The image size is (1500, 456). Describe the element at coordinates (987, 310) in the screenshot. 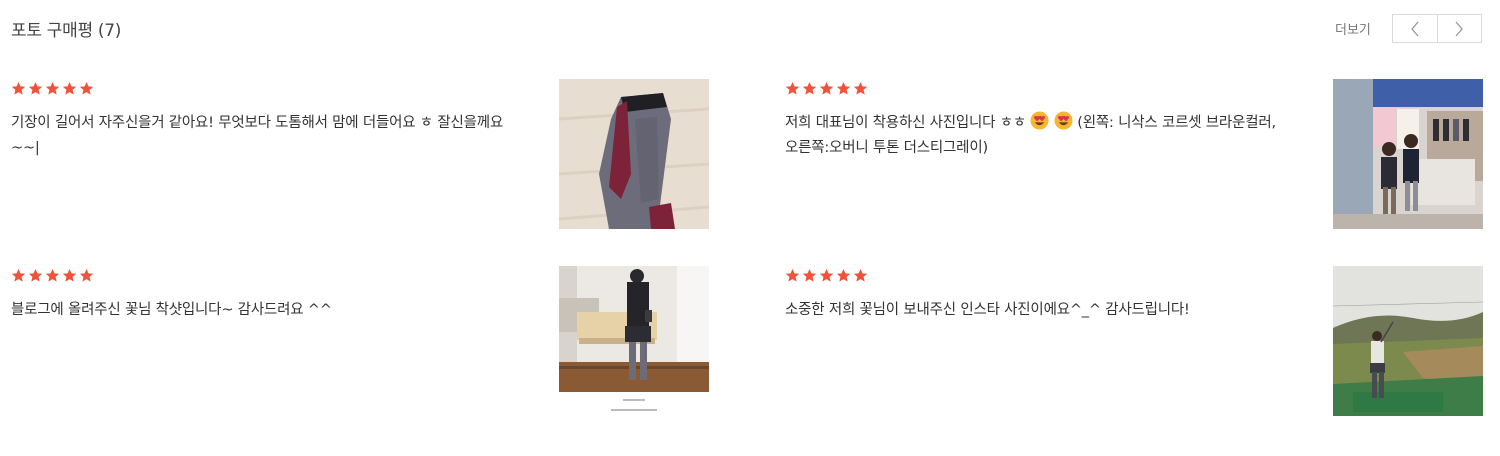

I see `review-text: 소중한 저희 꽃님이 보내주신 인스타 사진이에요^_^ 감사드립니다!` at that location.